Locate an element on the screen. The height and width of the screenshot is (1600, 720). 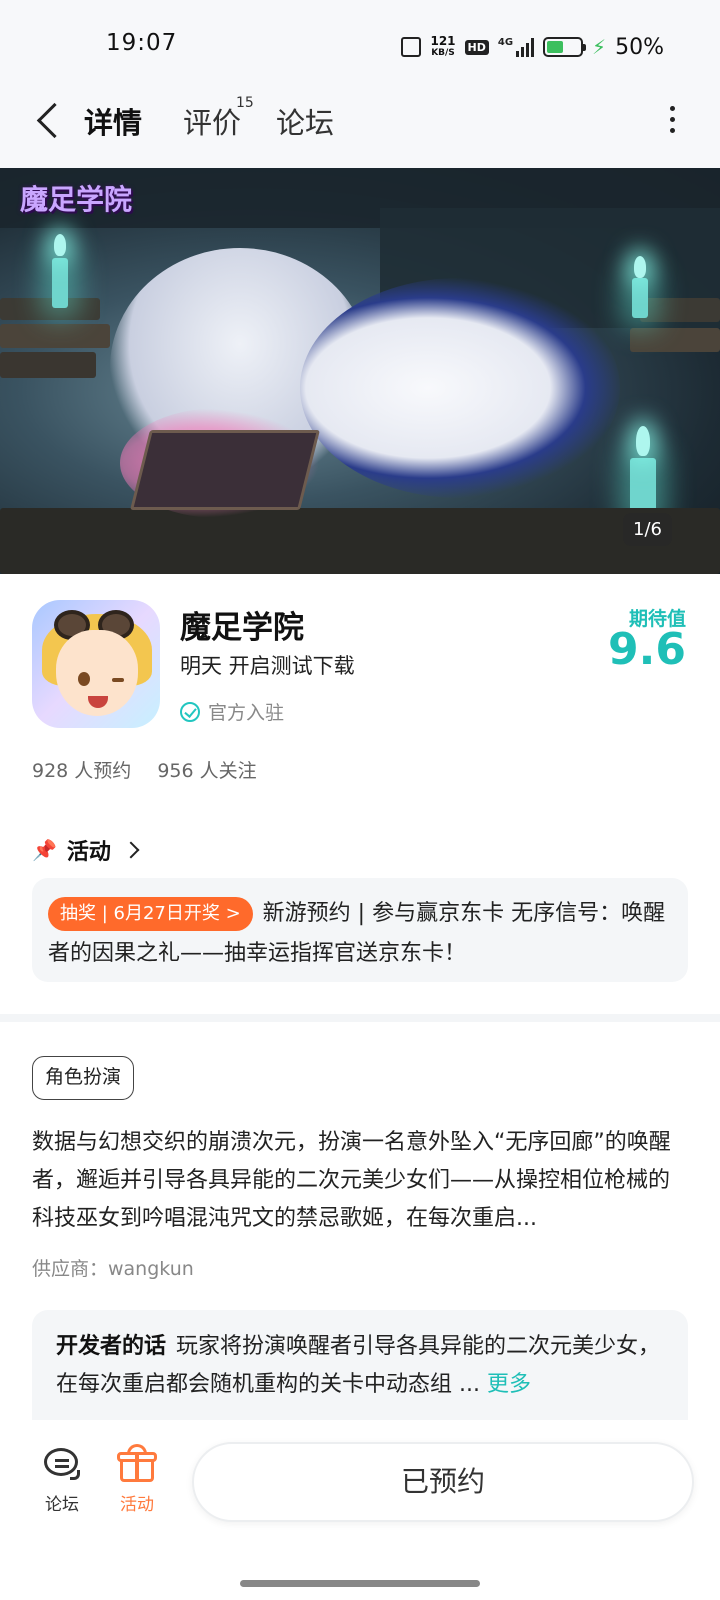
review-count-badge: 15 is located at coordinates (245, 103).